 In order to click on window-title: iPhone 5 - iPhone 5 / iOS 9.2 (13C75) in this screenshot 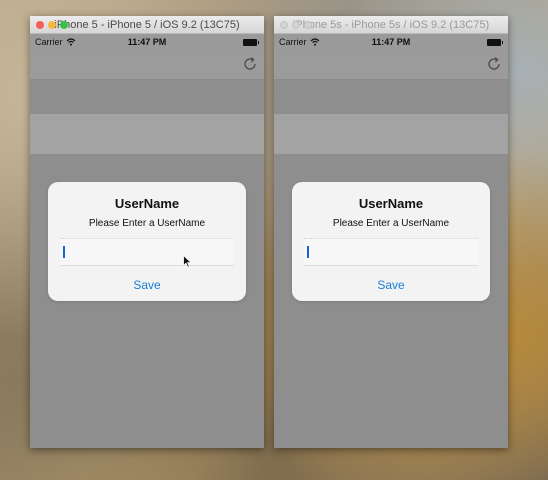, I will do `click(147, 25)`.